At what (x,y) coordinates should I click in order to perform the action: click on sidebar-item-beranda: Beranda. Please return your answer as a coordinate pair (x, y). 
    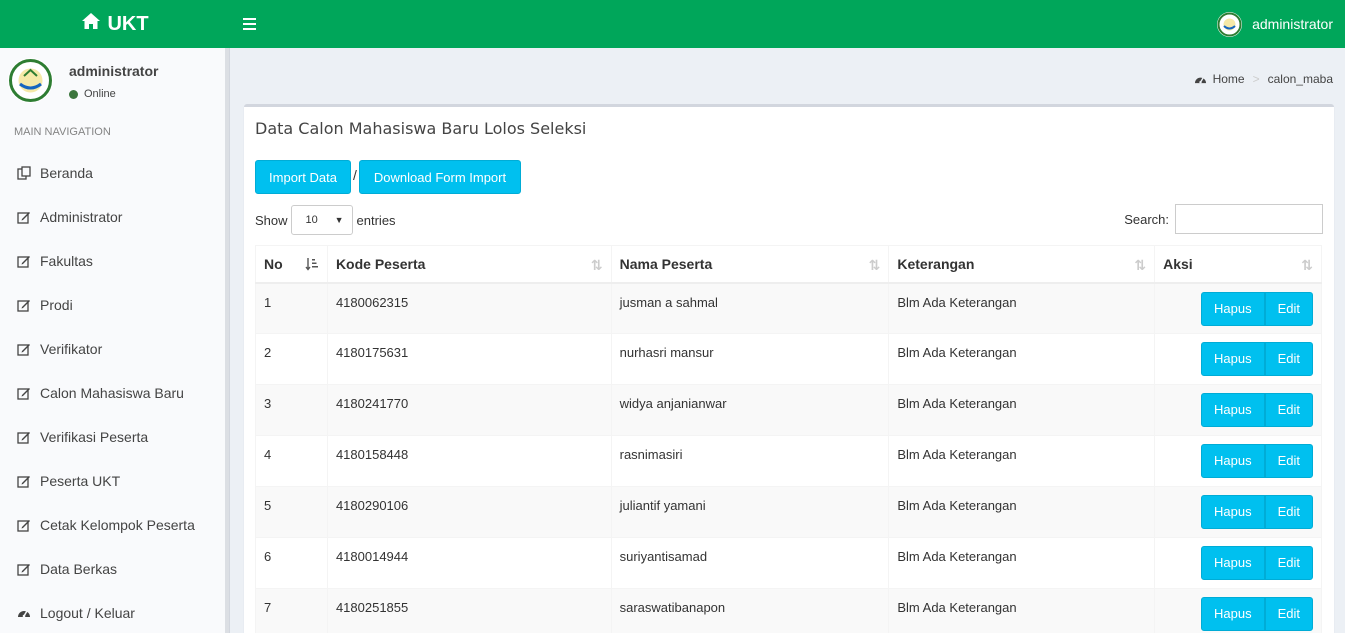
    Looking at the image, I should click on (112, 173).